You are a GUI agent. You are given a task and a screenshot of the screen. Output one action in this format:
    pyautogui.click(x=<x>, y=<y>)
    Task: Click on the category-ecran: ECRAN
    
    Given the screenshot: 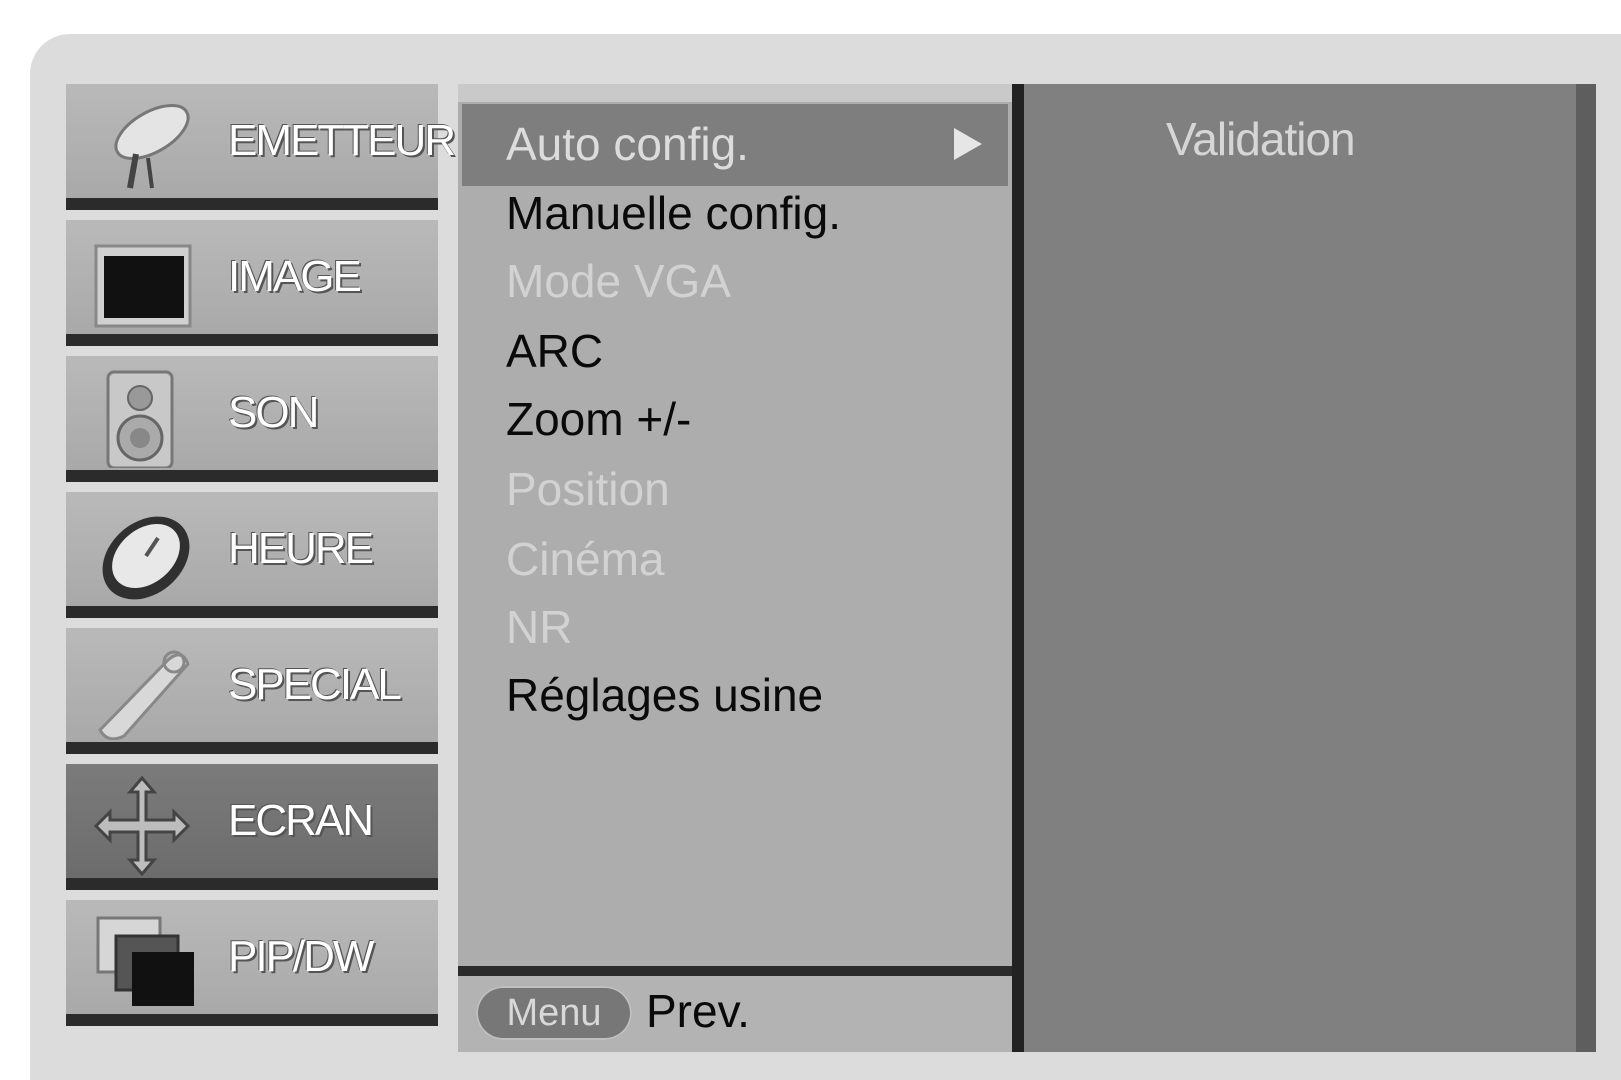 What is the action you would take?
    pyautogui.click(x=252, y=827)
    